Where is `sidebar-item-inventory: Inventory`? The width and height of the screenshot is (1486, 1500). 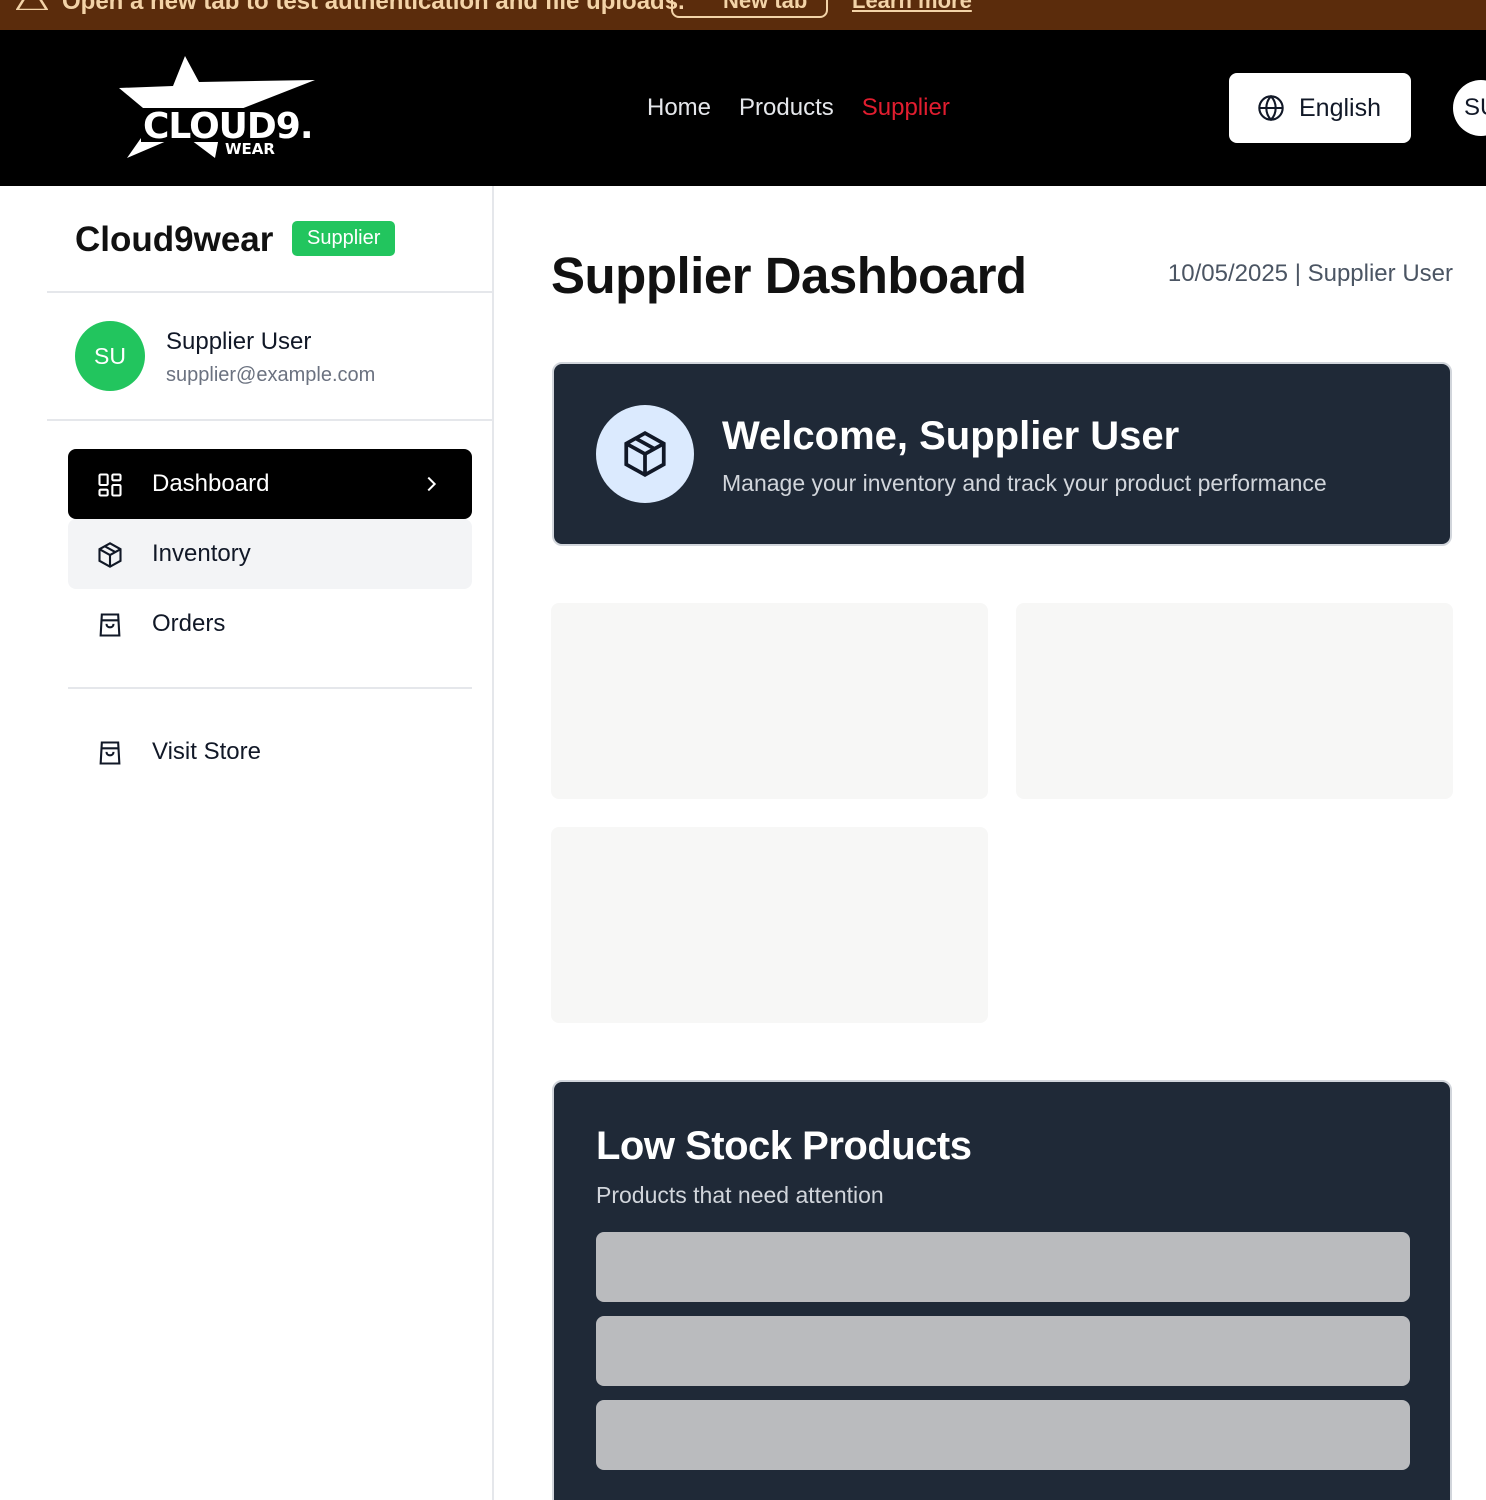
sidebar-item-inventory: Inventory is located at coordinates (270, 554).